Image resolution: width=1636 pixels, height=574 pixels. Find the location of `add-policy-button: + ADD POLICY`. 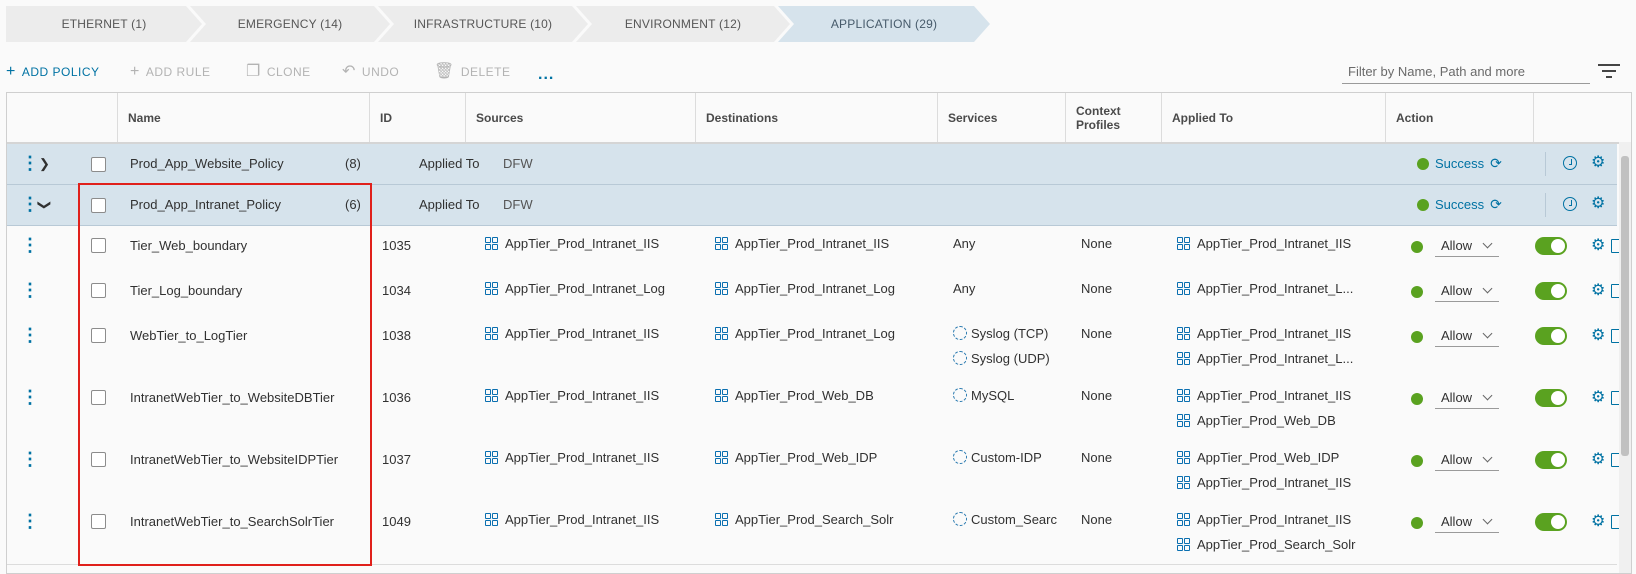

add-policy-button: + ADD POLICY is located at coordinates (53, 72).